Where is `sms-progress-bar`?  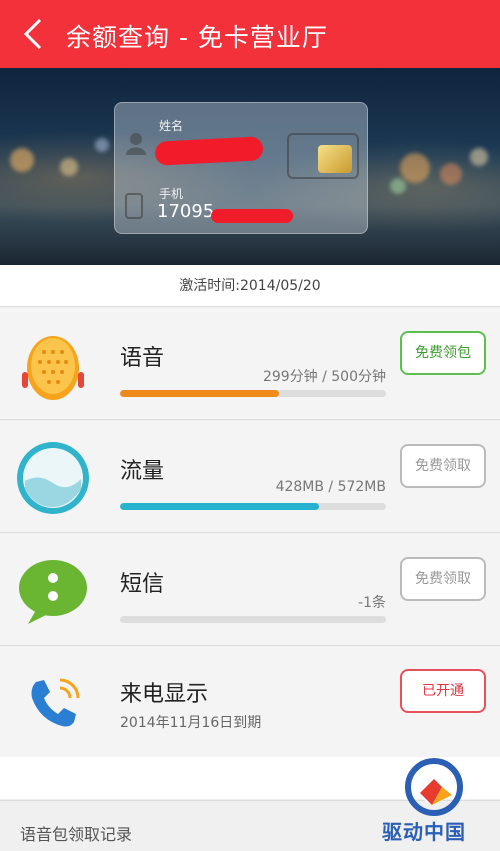
sms-progress-bar is located at coordinates (253, 619).